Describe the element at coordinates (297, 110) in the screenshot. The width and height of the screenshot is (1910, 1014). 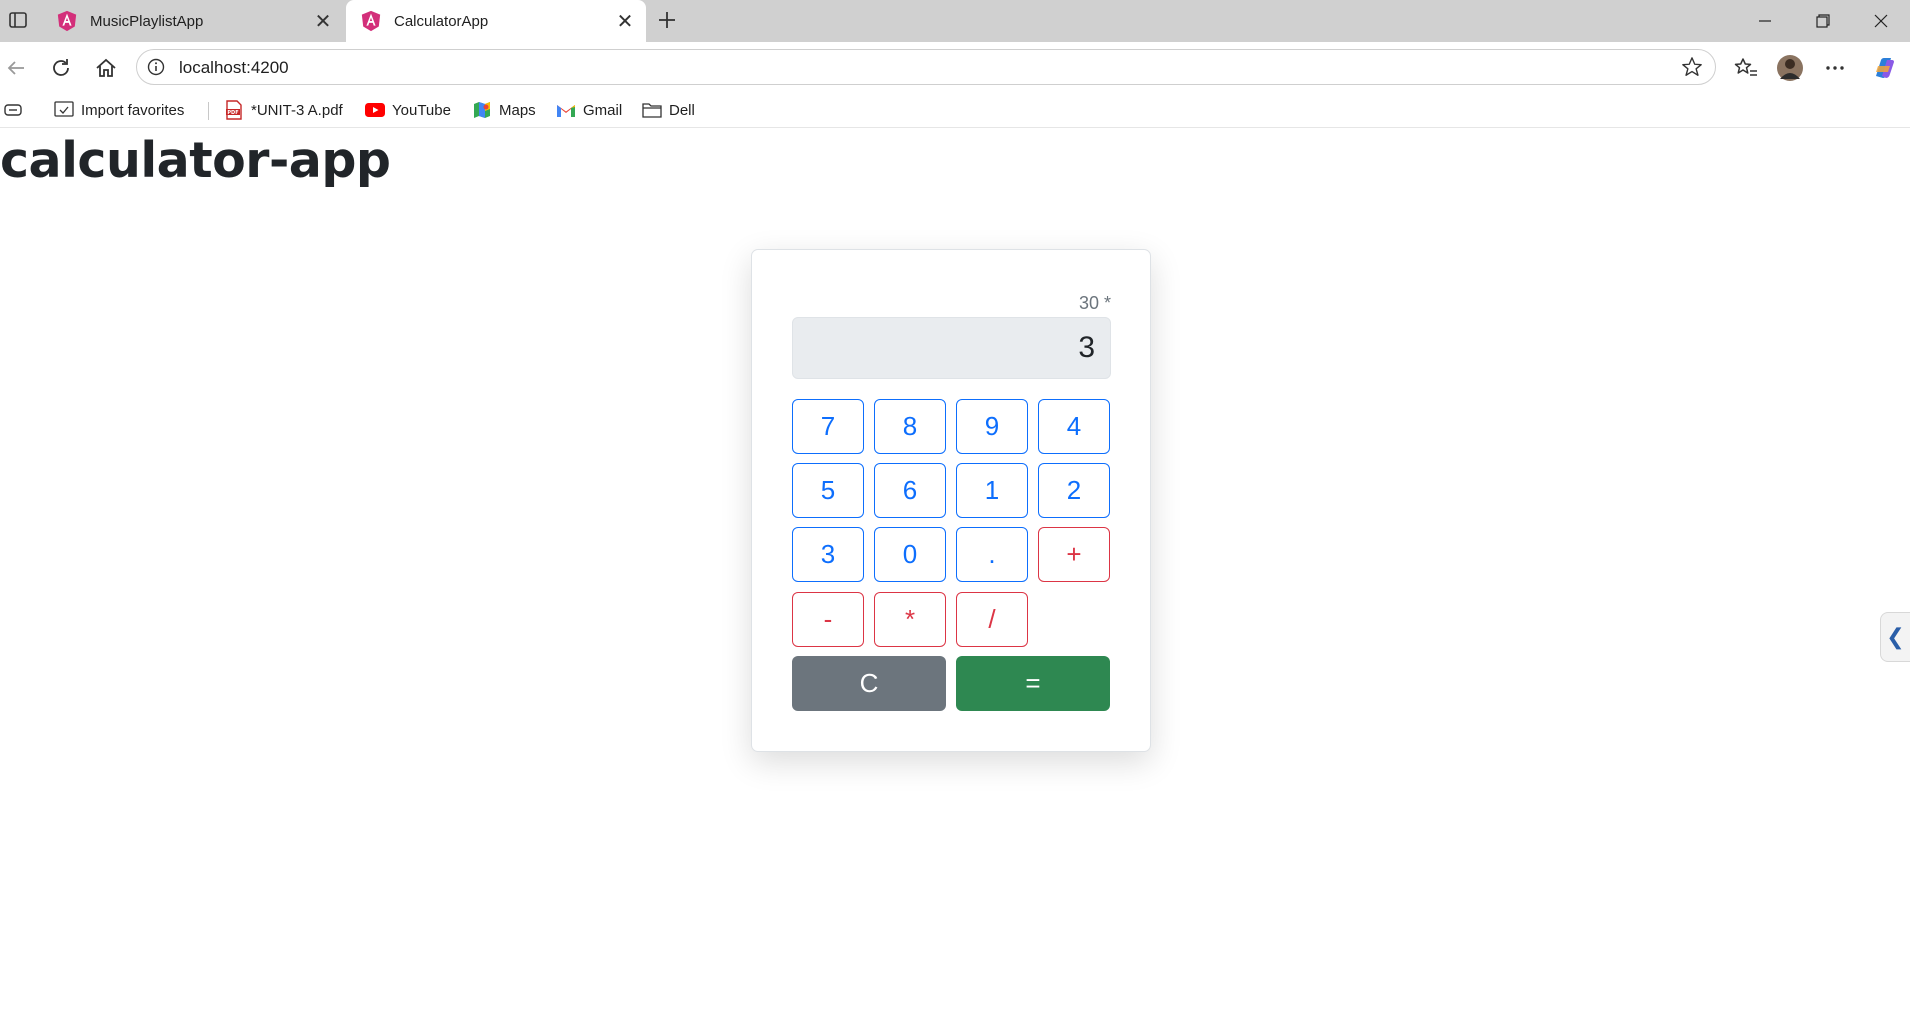
I see `bookmark-label: *UNIT-3 A.pdf` at that location.